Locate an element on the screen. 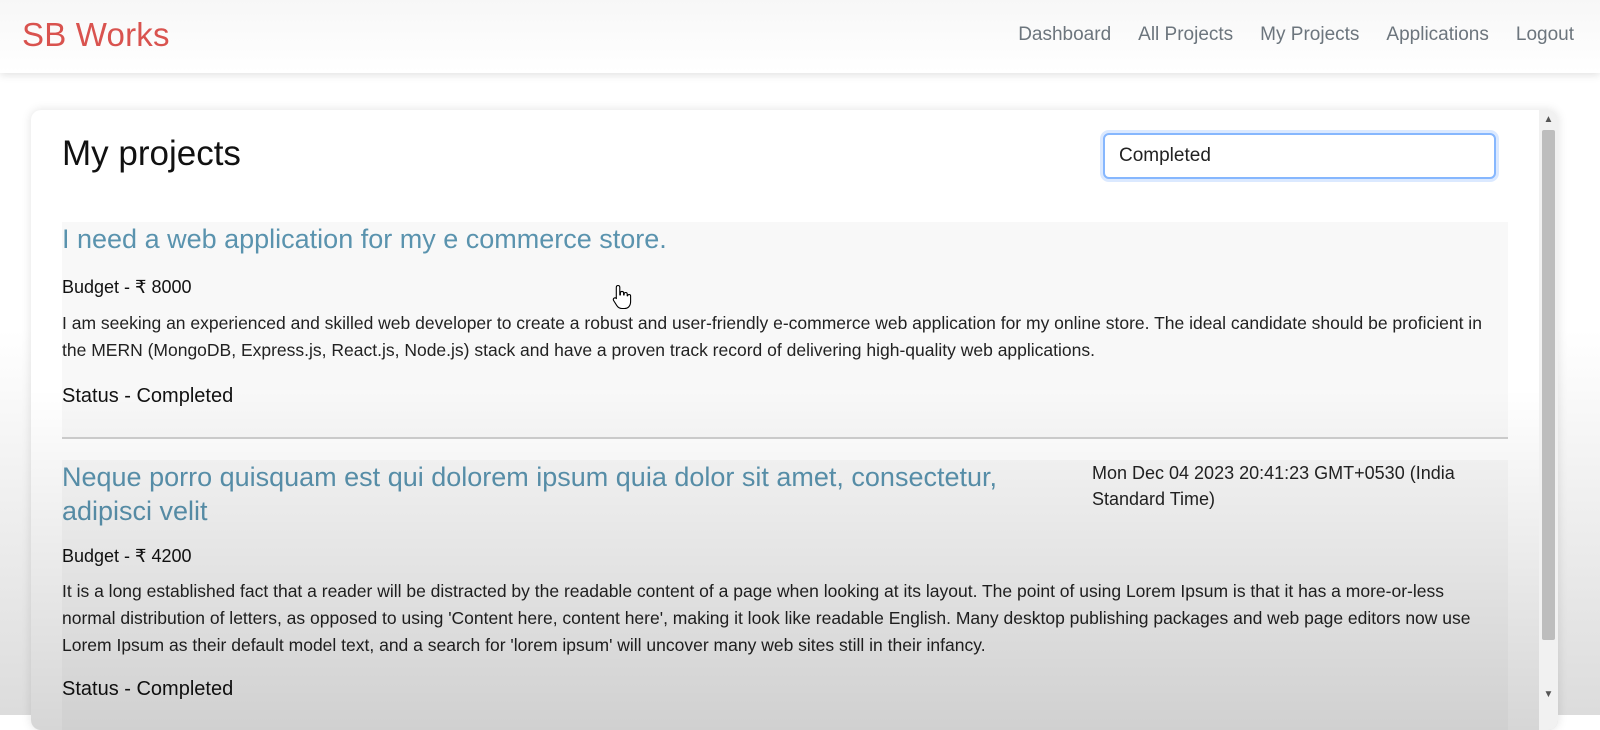 This screenshot has height=730, width=1600. nav-link-logout: Logout is located at coordinates (1545, 35).